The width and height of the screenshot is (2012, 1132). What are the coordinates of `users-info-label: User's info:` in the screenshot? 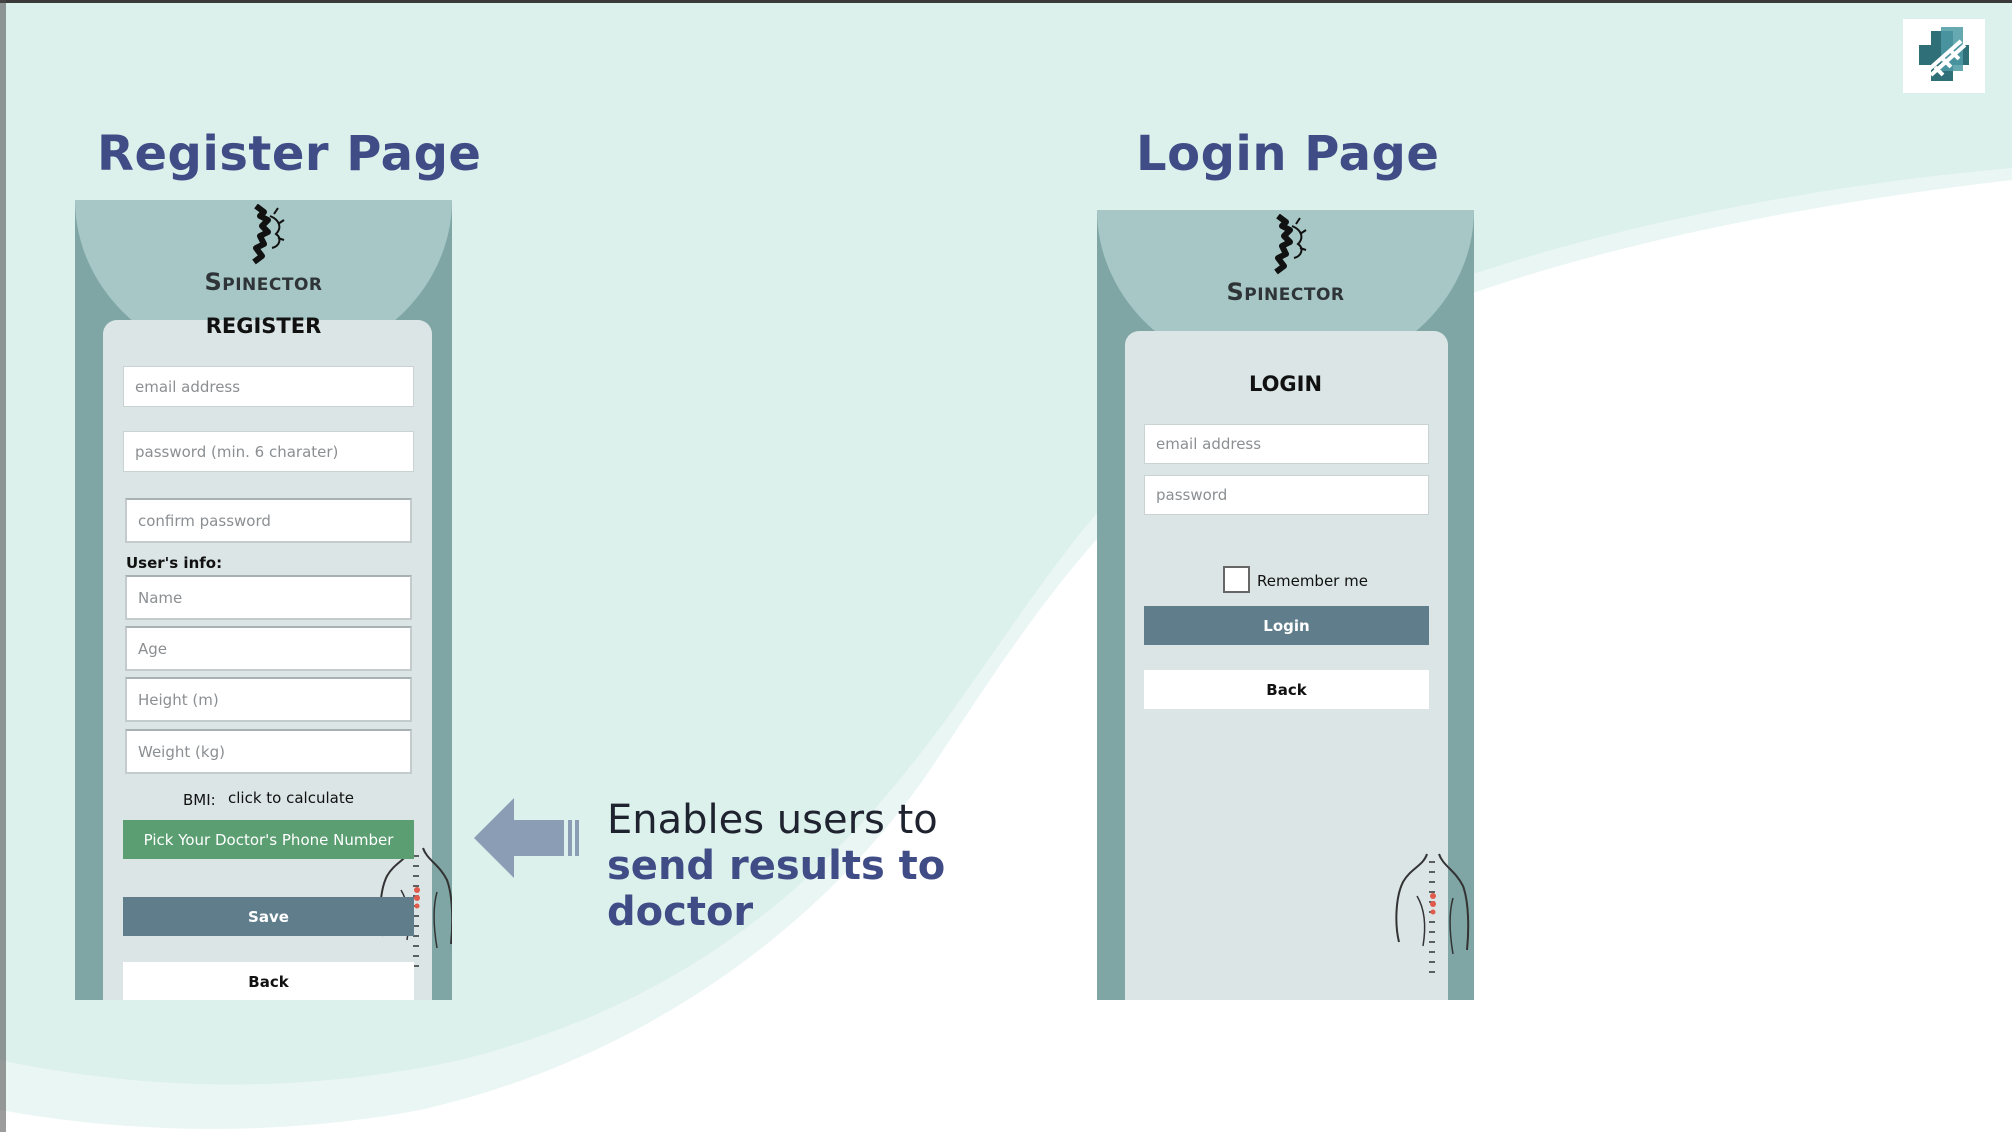 It's located at (174, 563).